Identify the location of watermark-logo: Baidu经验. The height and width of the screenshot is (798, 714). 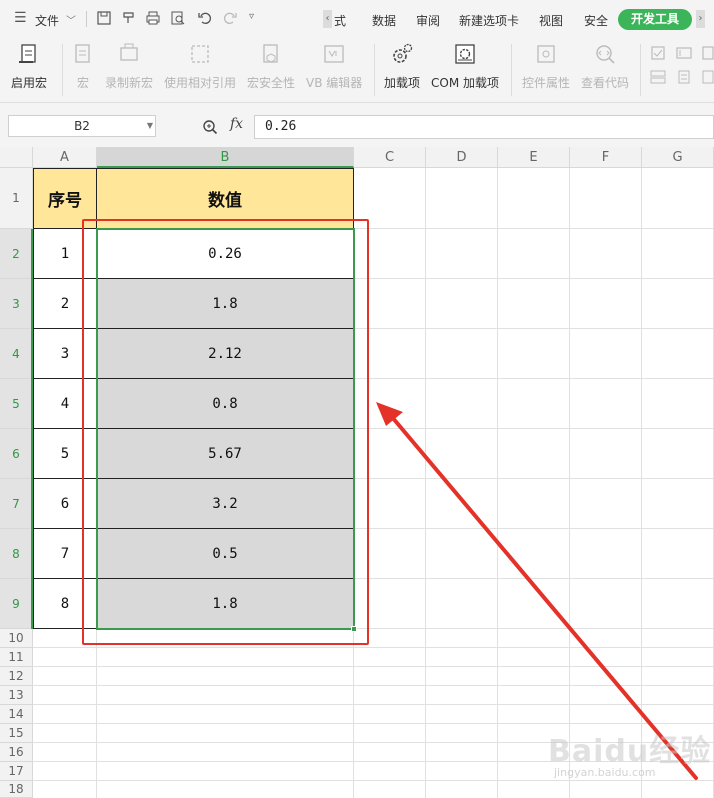
(630, 751).